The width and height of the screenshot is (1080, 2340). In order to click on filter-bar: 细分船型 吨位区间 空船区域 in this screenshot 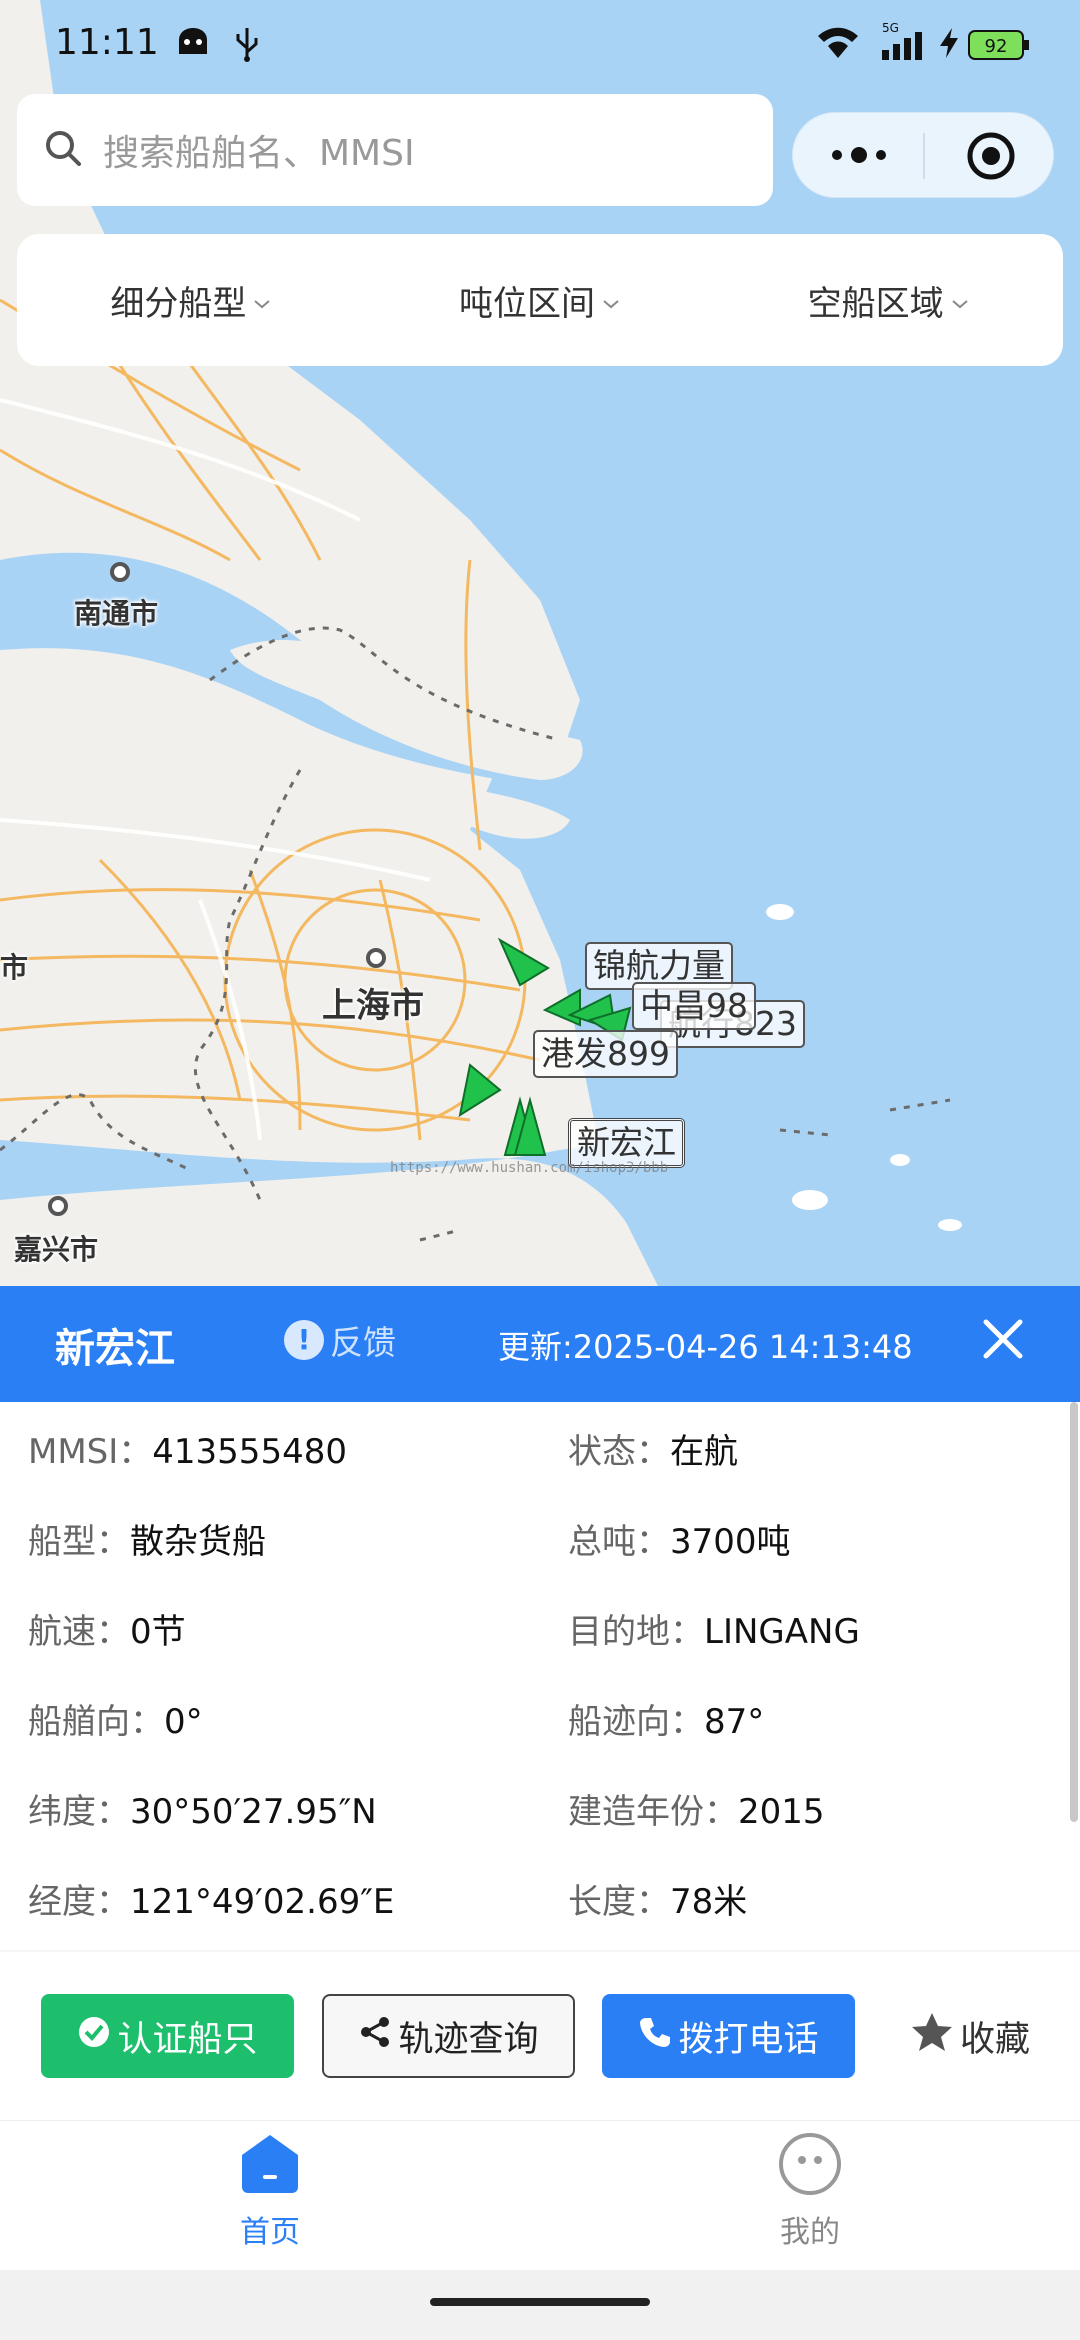, I will do `click(540, 300)`.